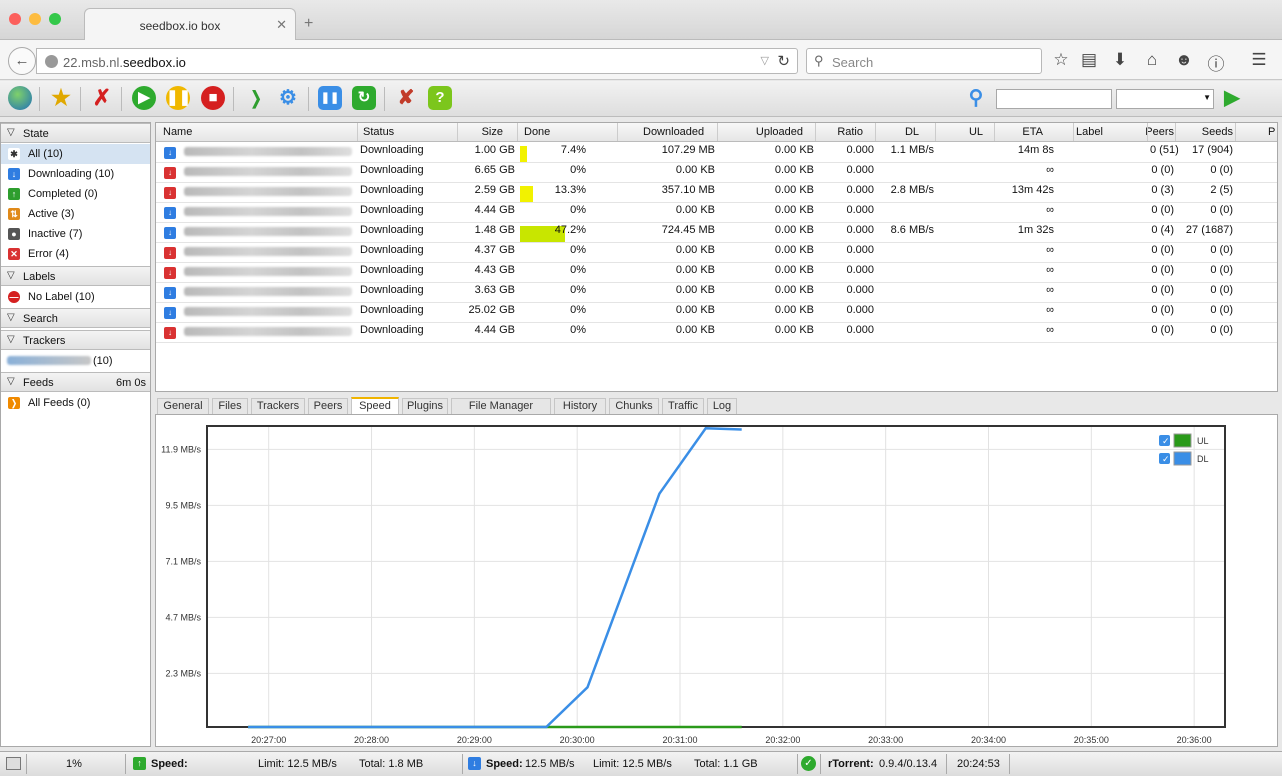  I want to click on sidebar-section-trackers: ▽ Trackers, so click(75, 340).